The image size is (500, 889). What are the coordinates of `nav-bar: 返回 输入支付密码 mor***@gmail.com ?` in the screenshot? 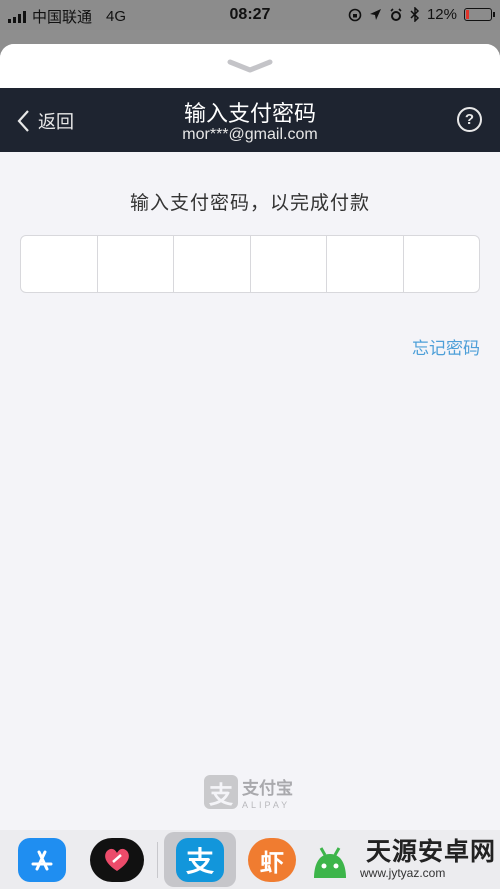 It's located at (250, 120).